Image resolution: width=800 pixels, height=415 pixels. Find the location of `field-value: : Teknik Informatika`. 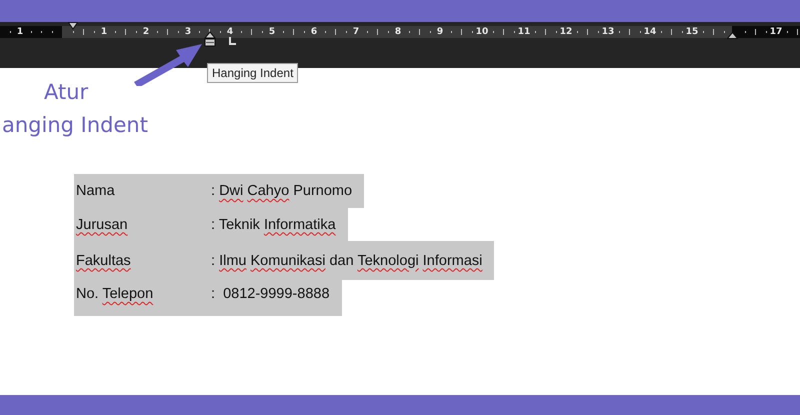

field-value: : Teknik Informatika is located at coordinates (273, 224).